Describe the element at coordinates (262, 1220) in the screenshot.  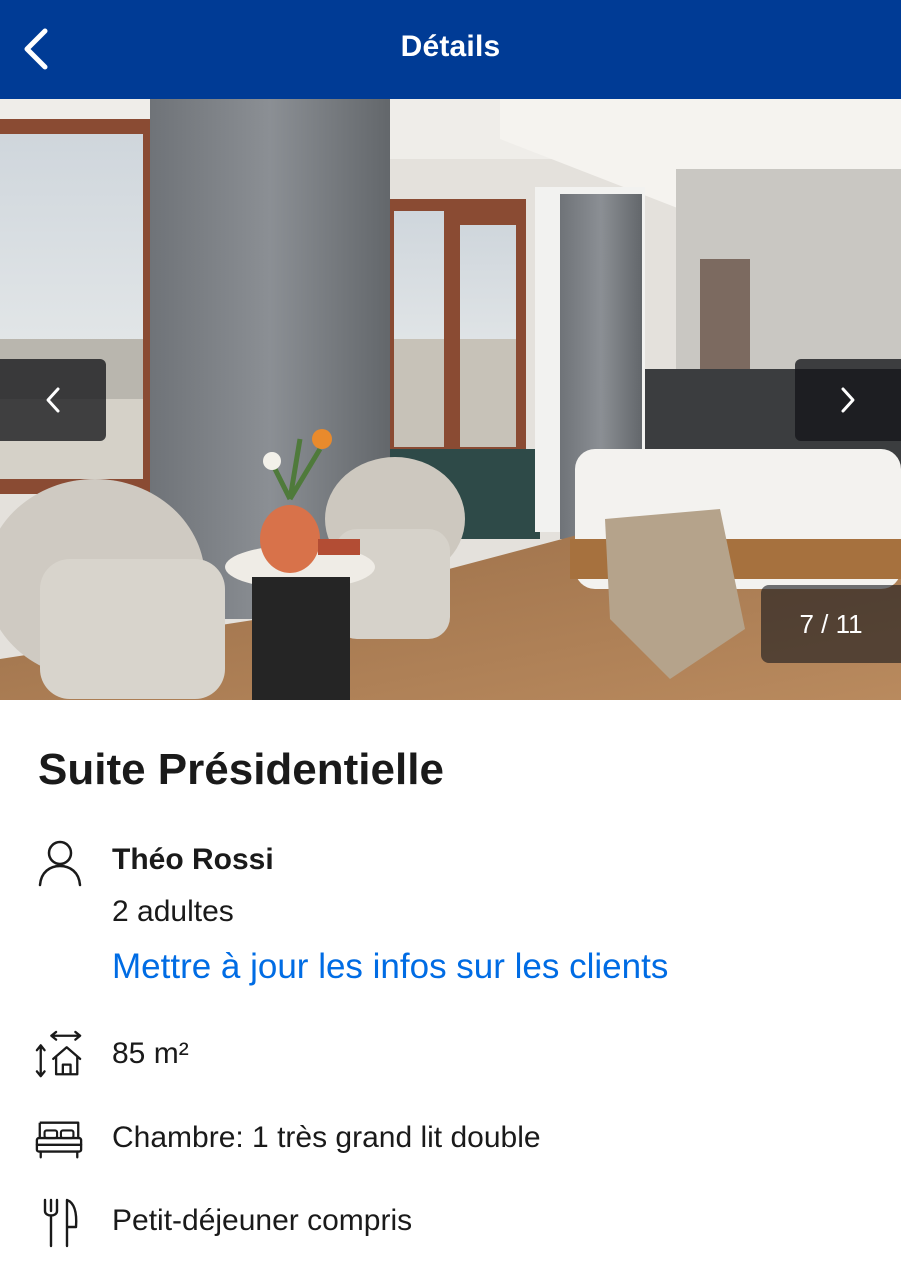
I see `meal-plan: Petit-déjeuner compris` at that location.